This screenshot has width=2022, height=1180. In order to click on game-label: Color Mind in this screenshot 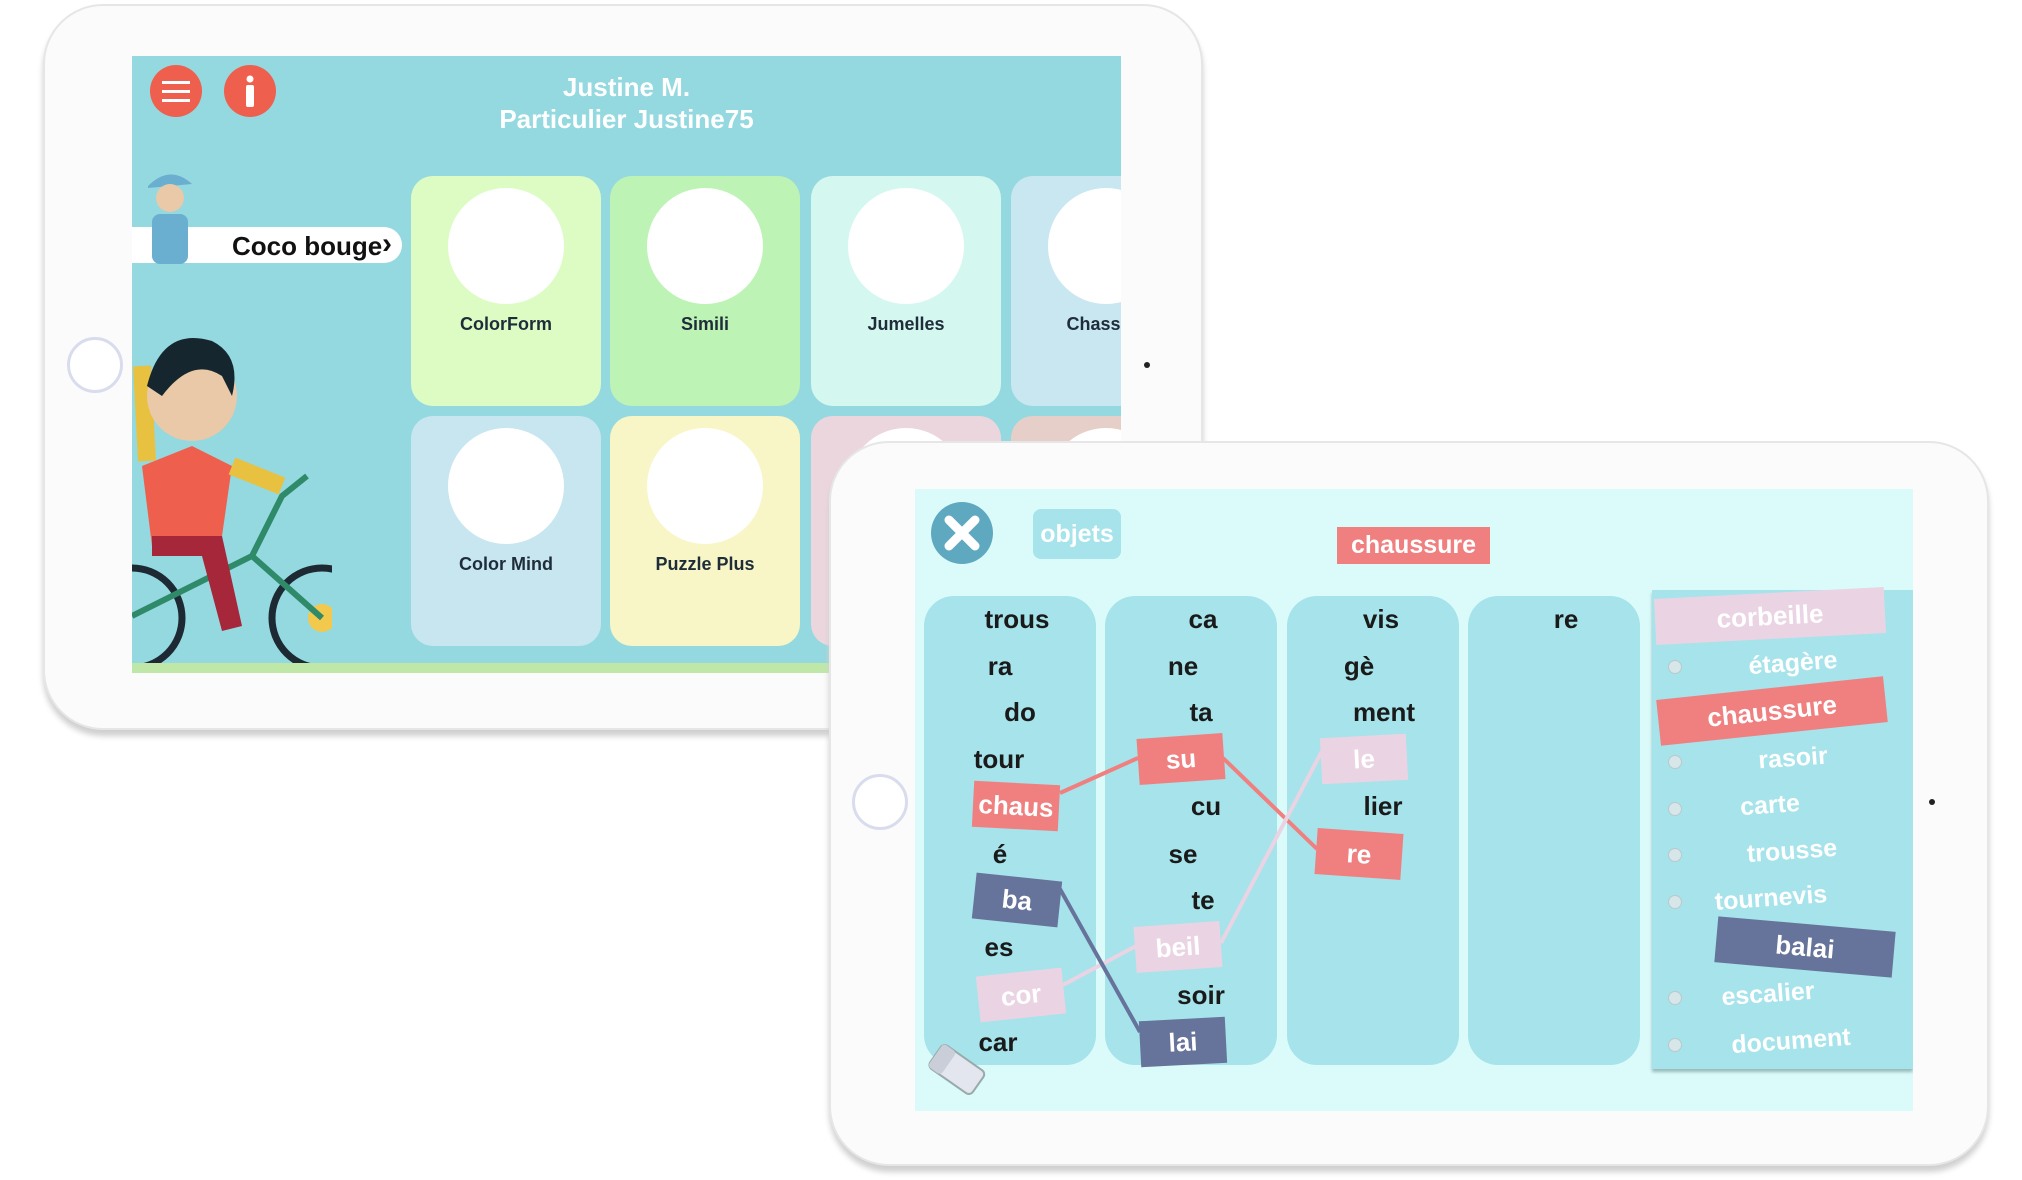, I will do `click(506, 564)`.